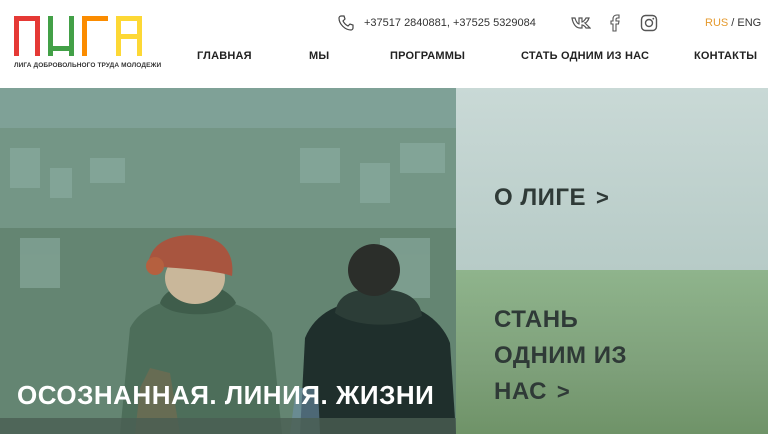 The image size is (768, 434). What do you see at coordinates (319, 56) in the screenshot?
I see `nav-about: МЫ` at bounding box center [319, 56].